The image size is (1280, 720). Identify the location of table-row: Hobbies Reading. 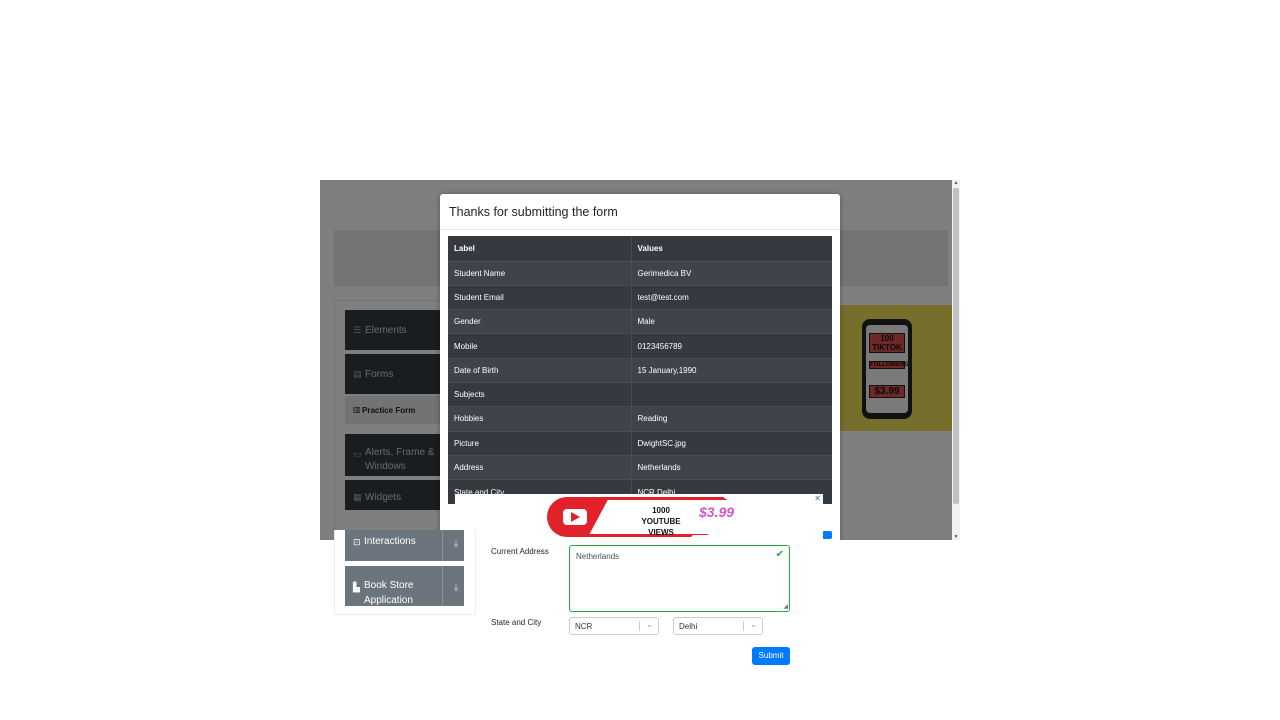
(640, 419).